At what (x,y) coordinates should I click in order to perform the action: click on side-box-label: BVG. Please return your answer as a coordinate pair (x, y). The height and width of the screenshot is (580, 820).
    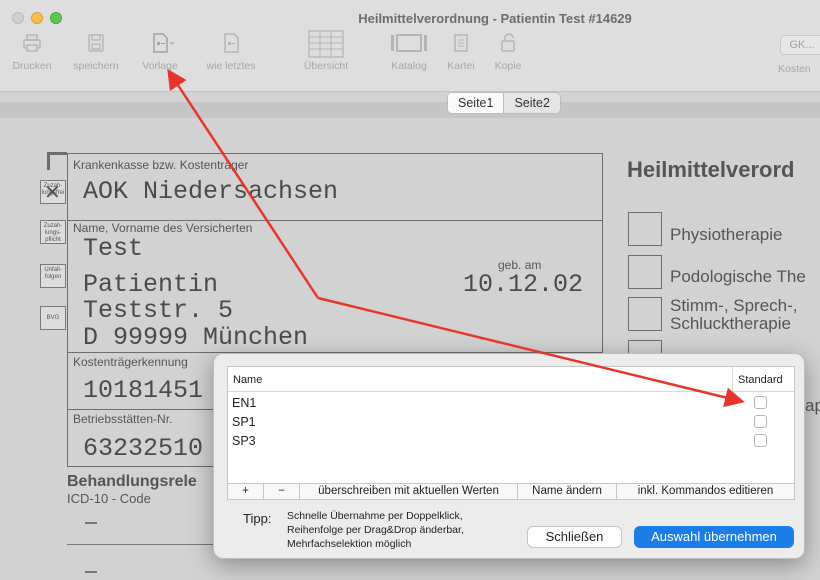
    Looking at the image, I should click on (53, 318).